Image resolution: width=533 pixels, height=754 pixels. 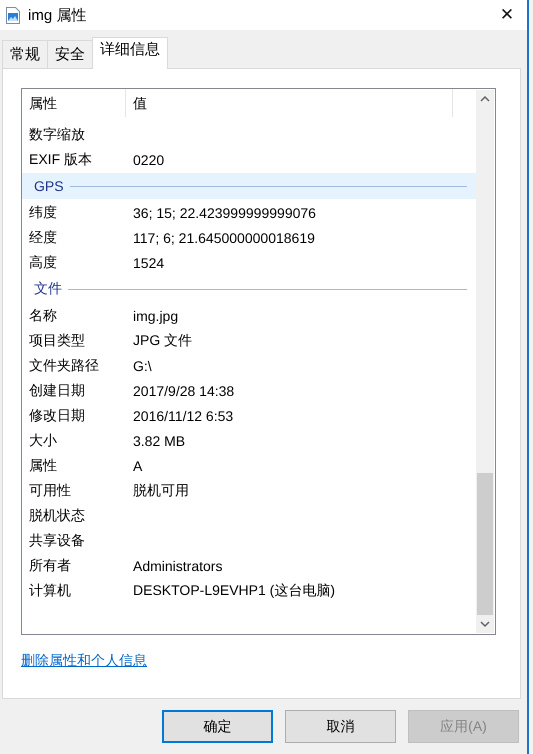 What do you see at coordinates (130, 53) in the screenshot?
I see `tab: 详细信息` at bounding box center [130, 53].